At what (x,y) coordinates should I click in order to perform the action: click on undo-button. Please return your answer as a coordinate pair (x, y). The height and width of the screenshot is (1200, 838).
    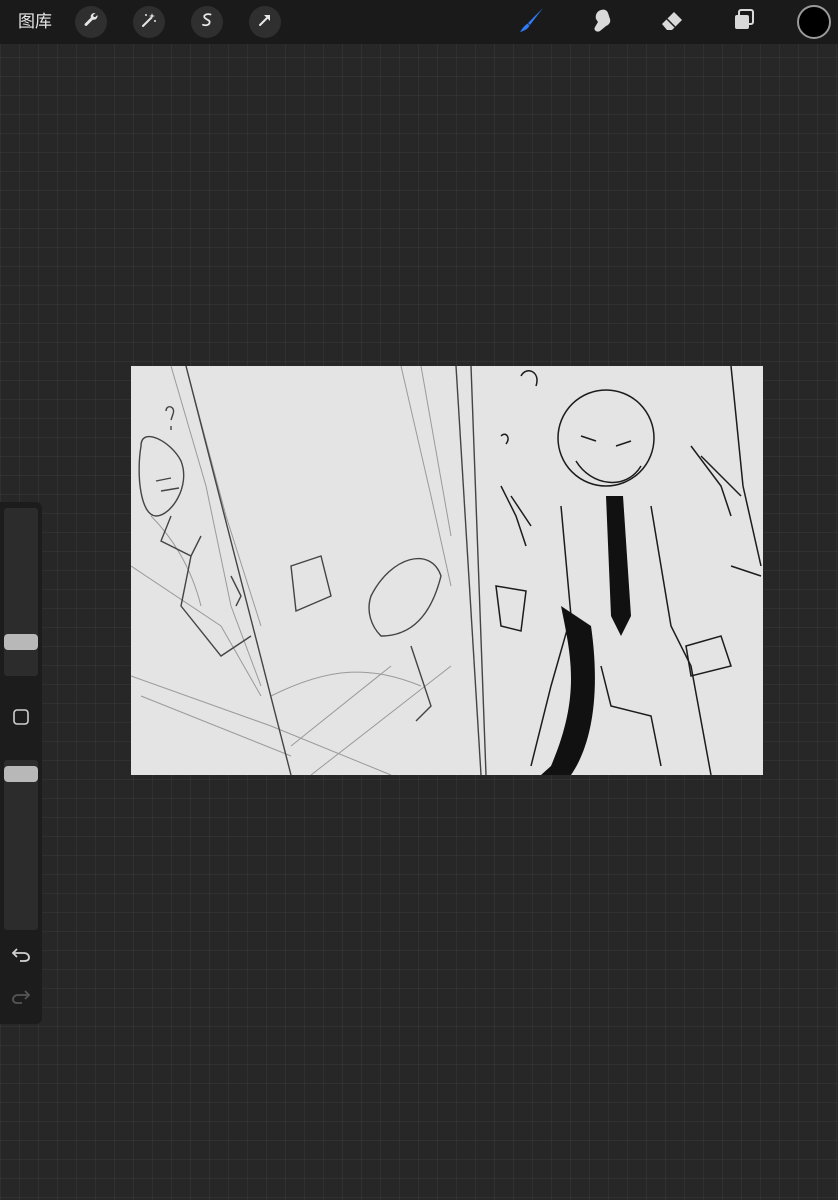
    Looking at the image, I should click on (21, 956).